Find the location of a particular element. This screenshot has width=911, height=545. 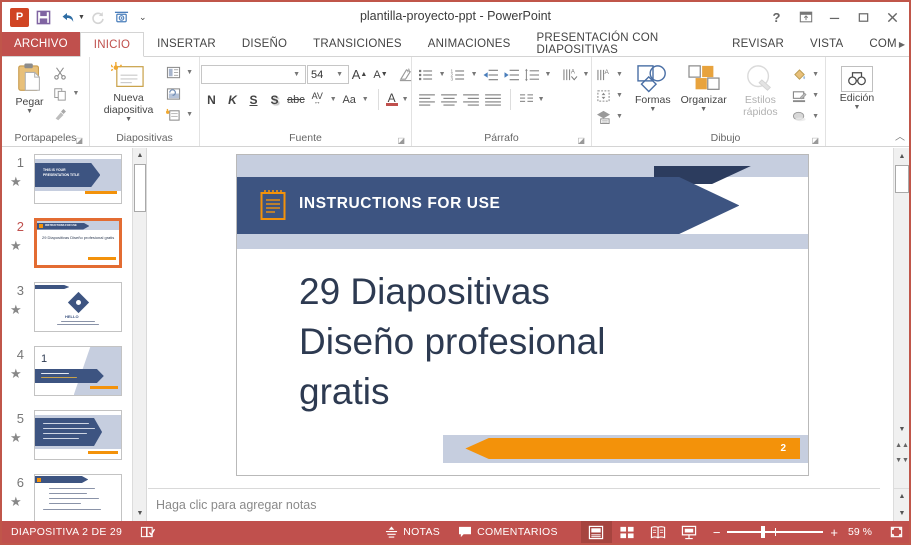

arrange-dropdown-icon: ▼ is located at coordinates (703, 110).